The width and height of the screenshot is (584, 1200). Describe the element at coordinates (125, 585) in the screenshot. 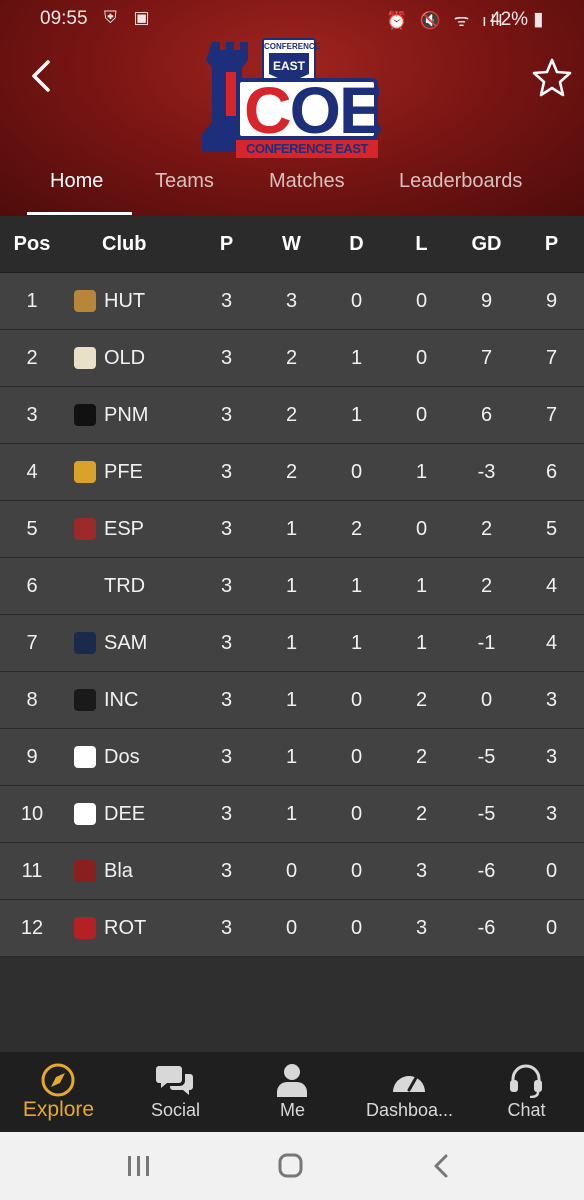

I see `club-name: TRD` at that location.